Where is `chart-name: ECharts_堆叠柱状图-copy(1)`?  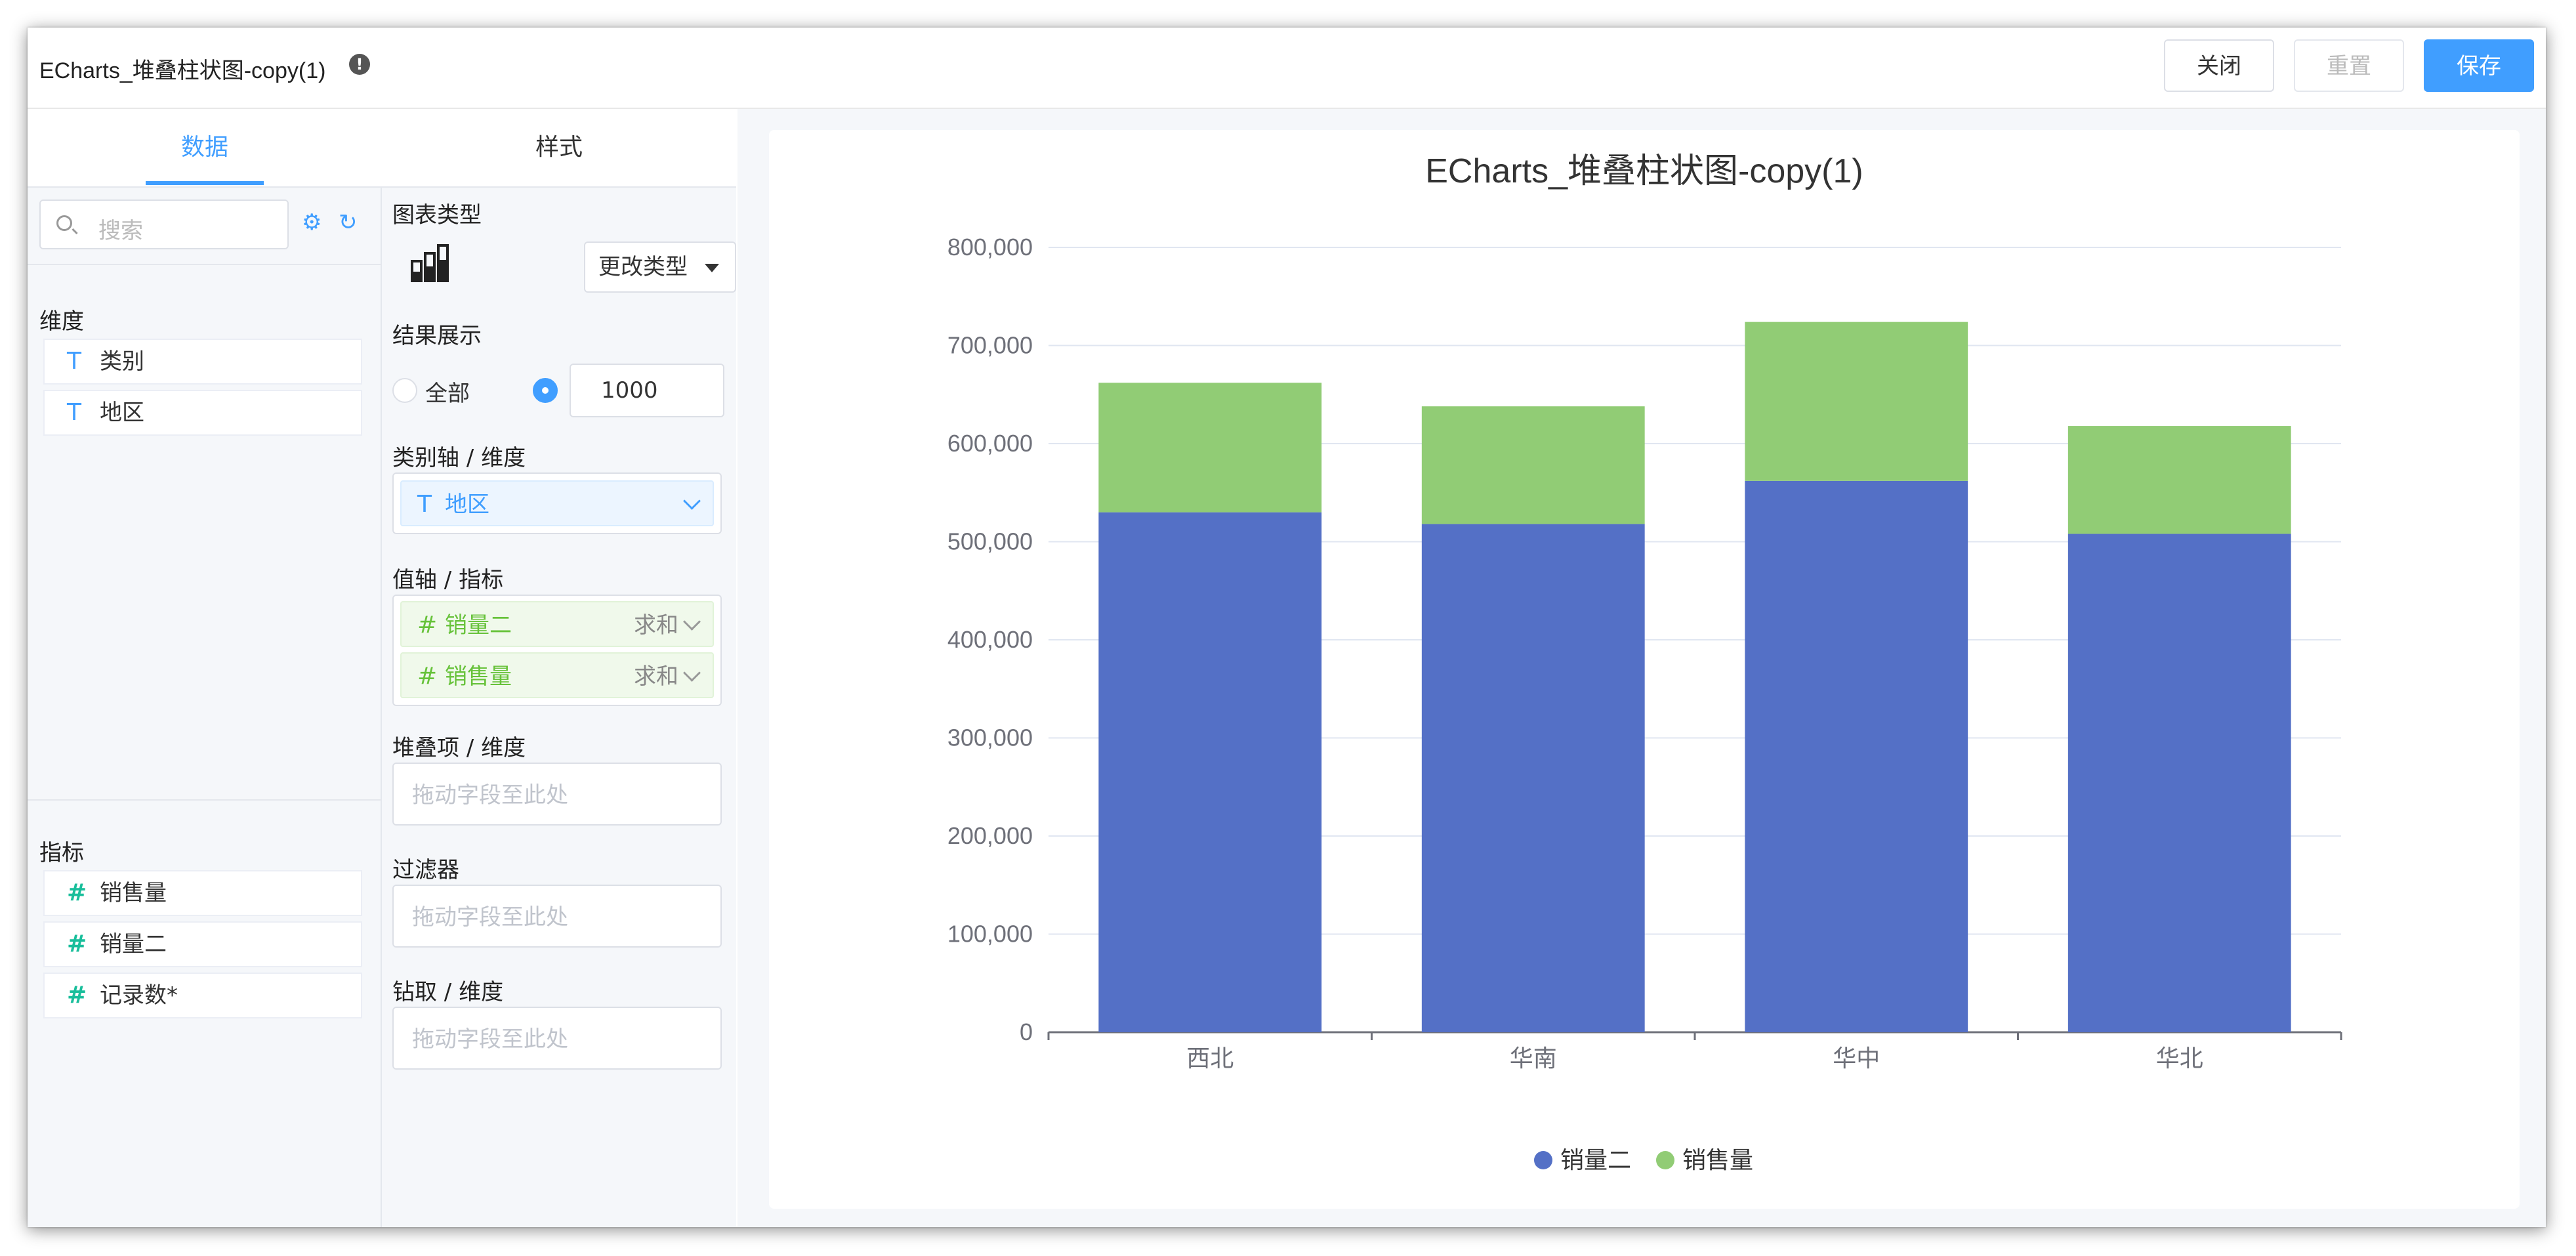
chart-name: ECharts_堆叠柱状图-copy(1) is located at coordinates (182, 70).